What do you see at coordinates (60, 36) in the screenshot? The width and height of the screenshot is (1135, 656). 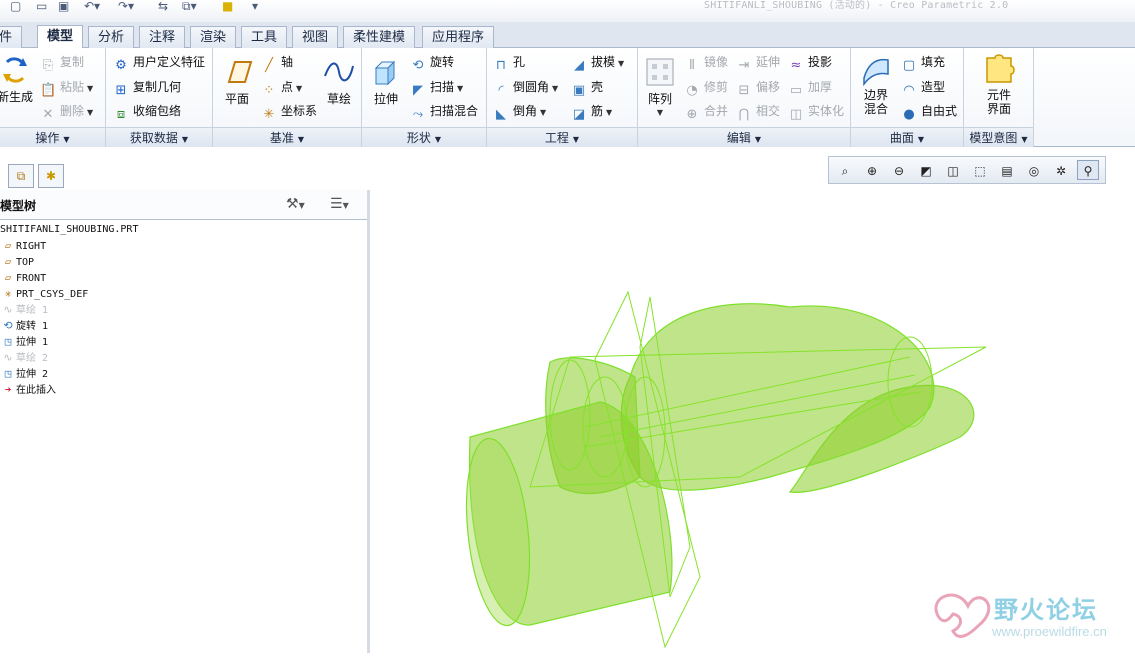 I see `tab-model: 模型` at bounding box center [60, 36].